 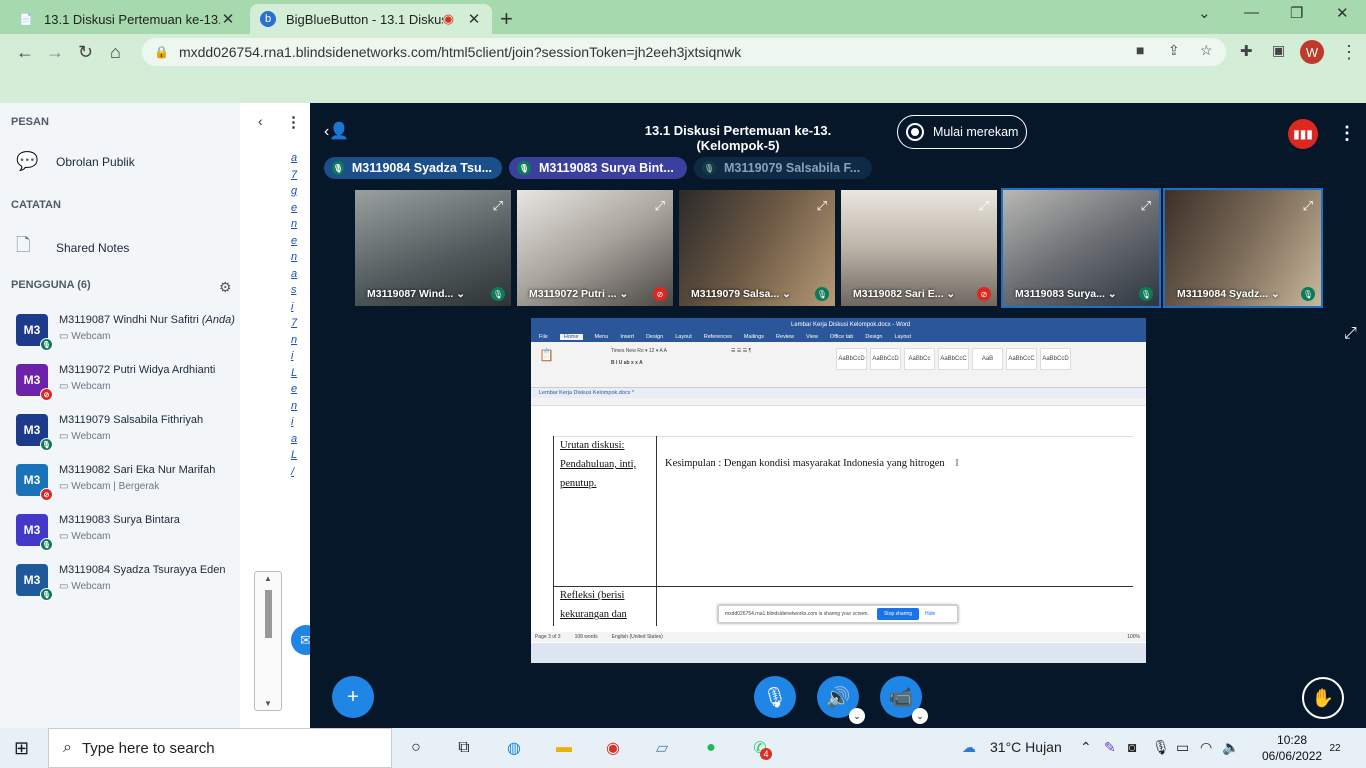 I want to click on notes-app-icon: ▱, so click(x=662, y=748).